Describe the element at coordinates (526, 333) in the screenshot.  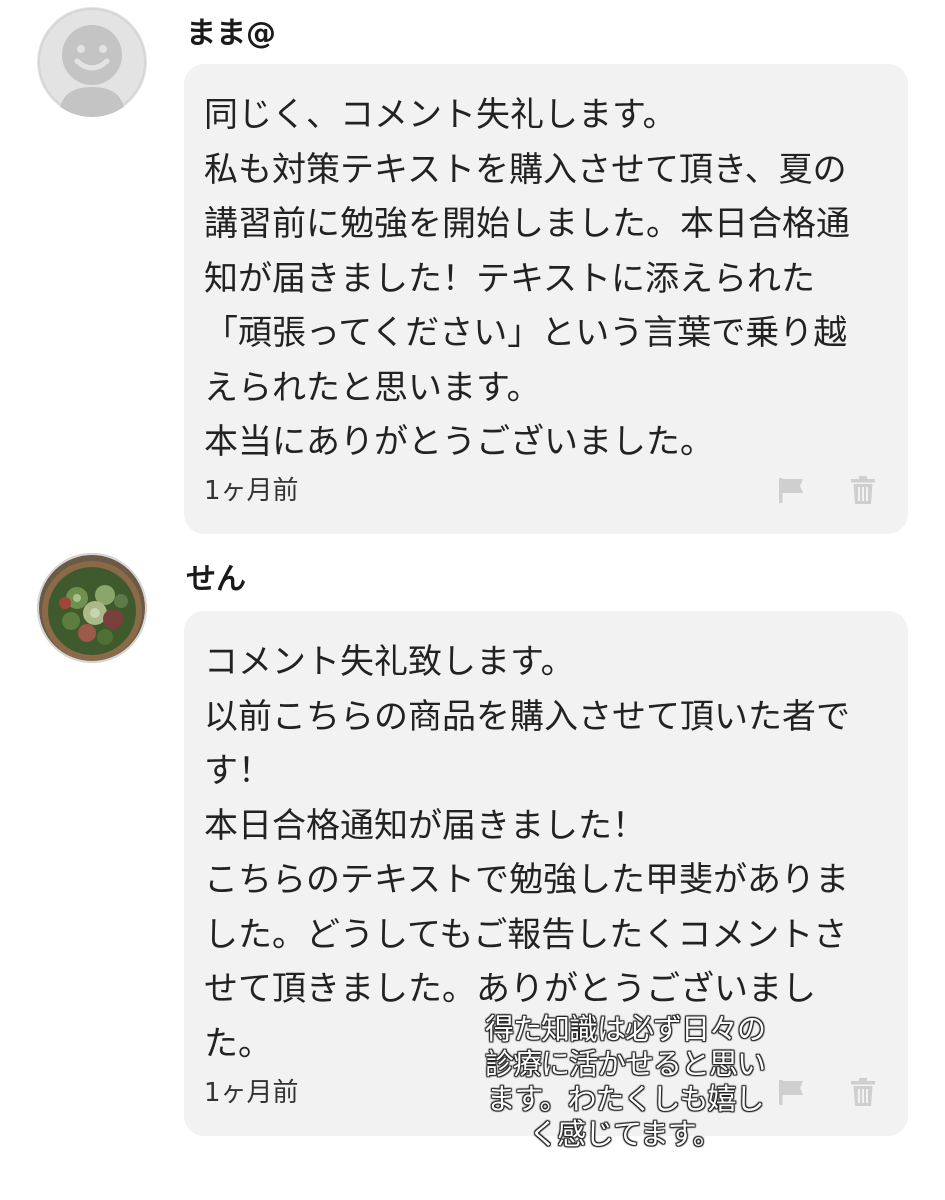
I see `comment-line: 「頑張ってください」という言葉で乗り越` at that location.